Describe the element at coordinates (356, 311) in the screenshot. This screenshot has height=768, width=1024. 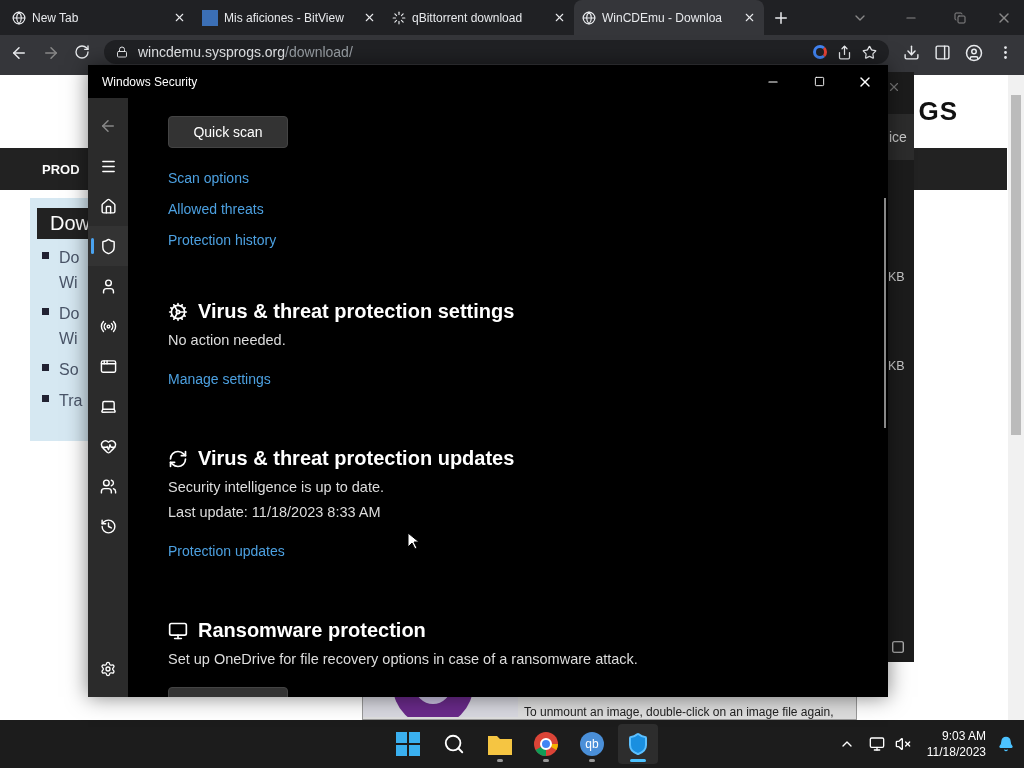
I see `section-title: Virus & threat protection settings` at that location.